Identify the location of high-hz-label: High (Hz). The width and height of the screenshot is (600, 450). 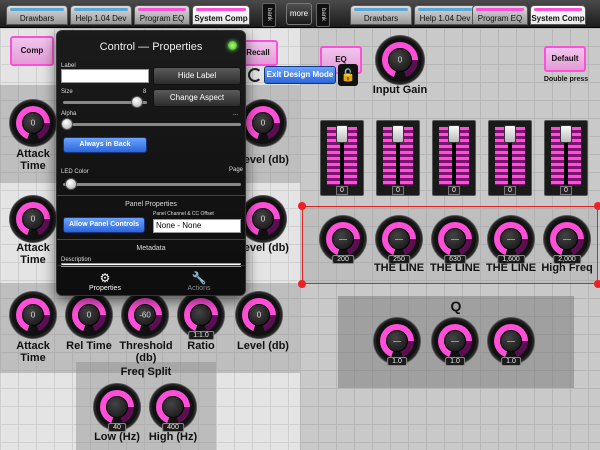
(173, 437).